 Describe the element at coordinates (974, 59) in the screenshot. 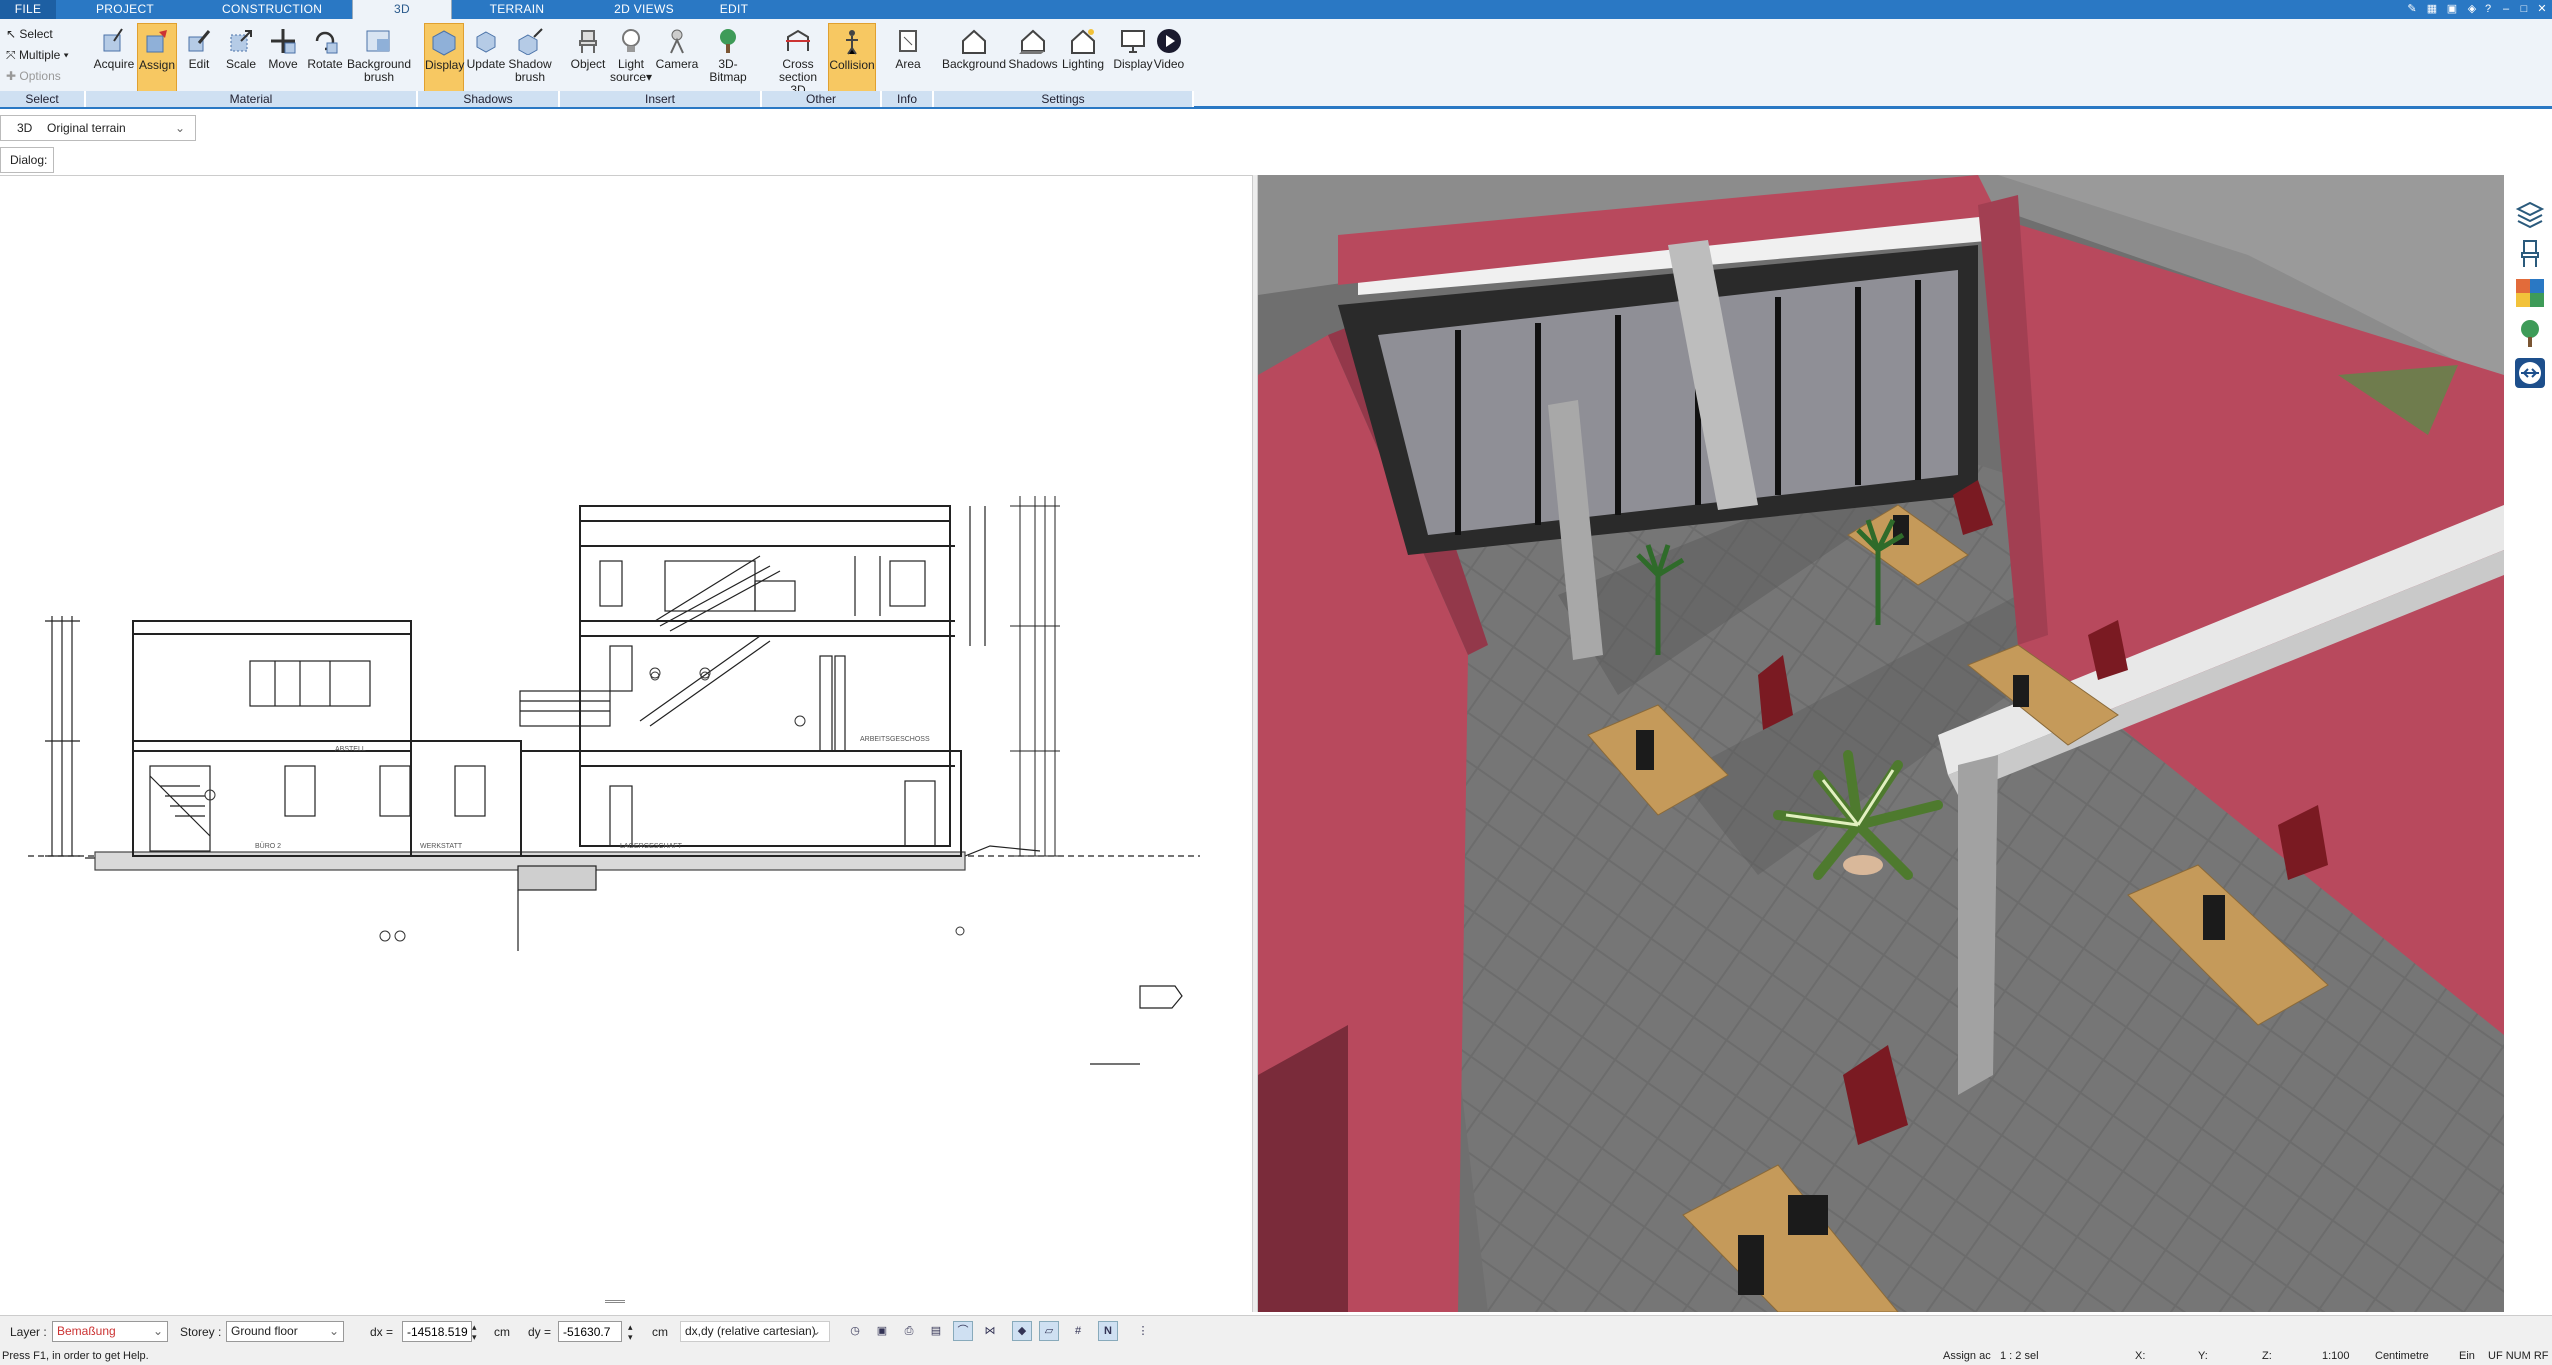

I see `background-button: Background` at that location.